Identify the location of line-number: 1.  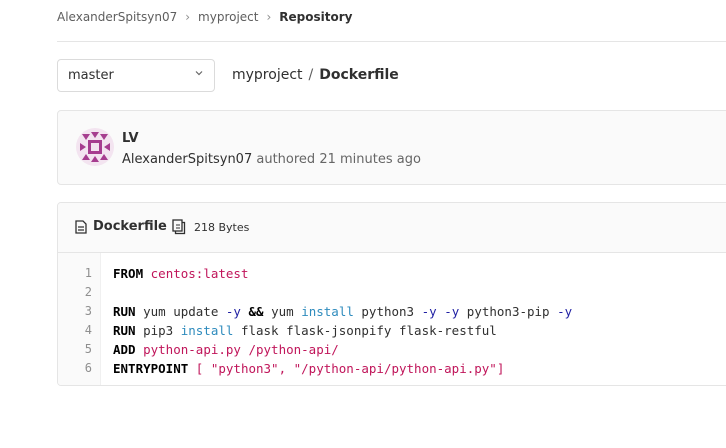
(75, 273).